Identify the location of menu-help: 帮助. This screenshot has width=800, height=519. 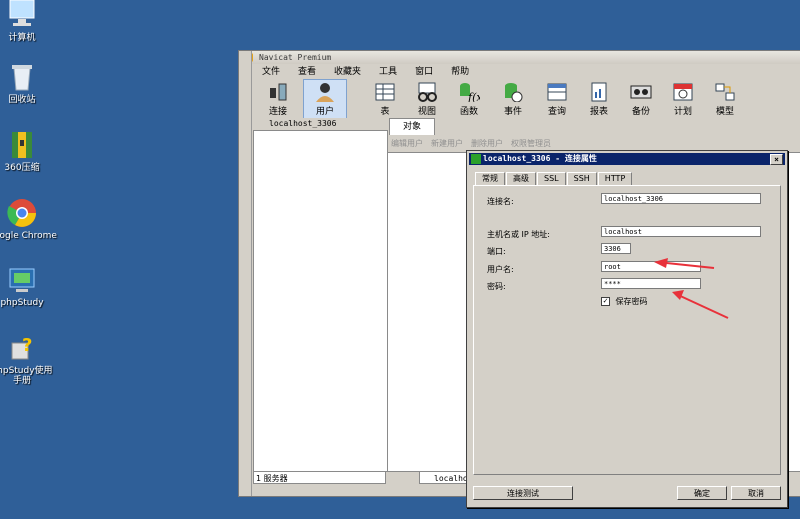
(460, 72).